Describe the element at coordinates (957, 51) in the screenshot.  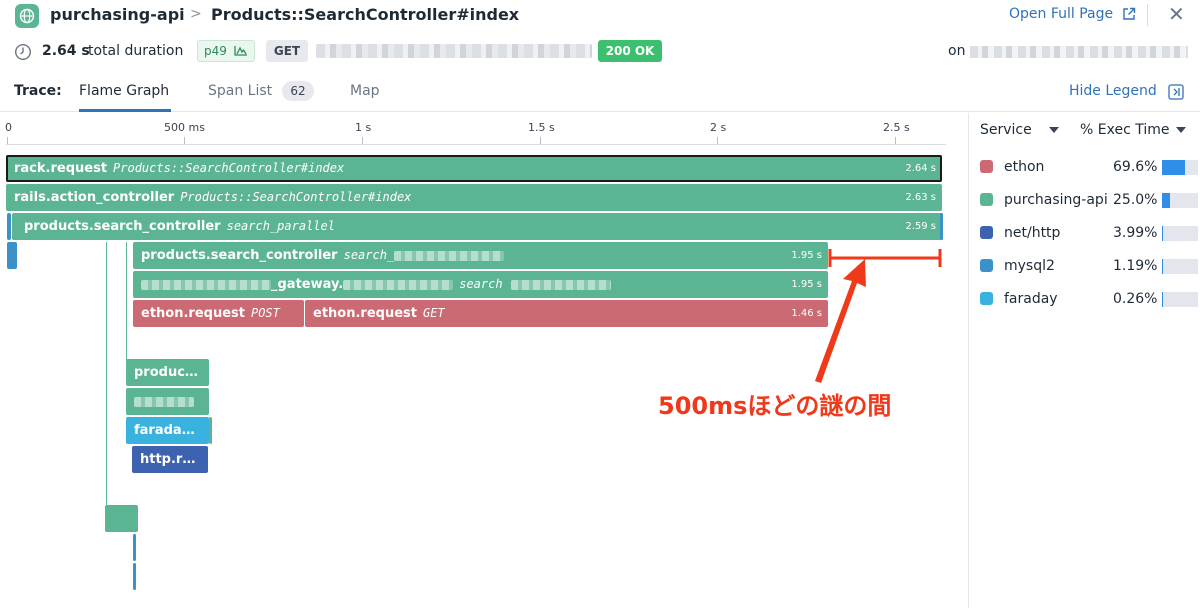
I see `host-on-label: on` at that location.